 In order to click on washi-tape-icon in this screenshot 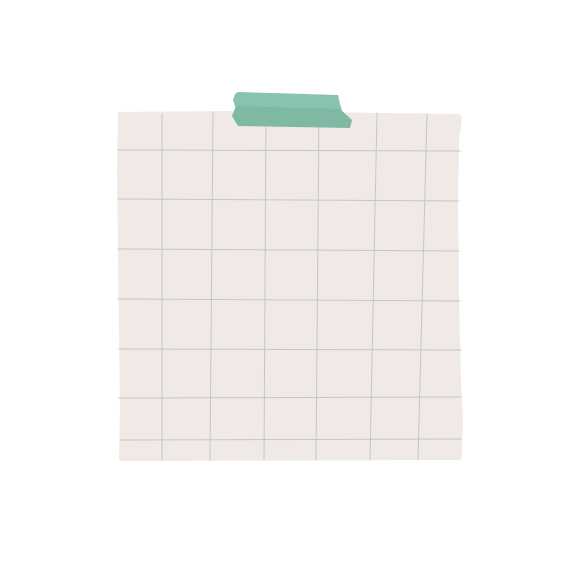, I will do `click(292, 110)`.